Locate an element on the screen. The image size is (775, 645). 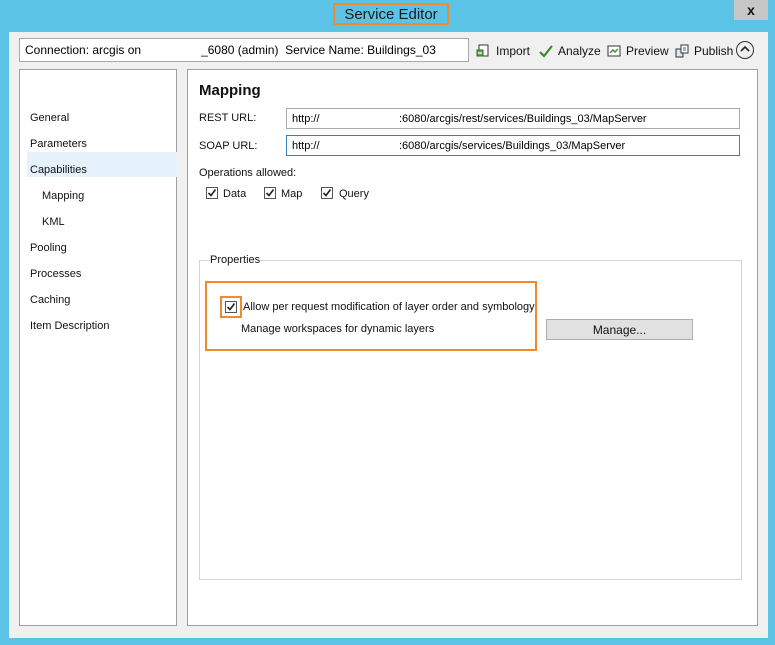
title-highlight: Service Editor is located at coordinates (391, 14).